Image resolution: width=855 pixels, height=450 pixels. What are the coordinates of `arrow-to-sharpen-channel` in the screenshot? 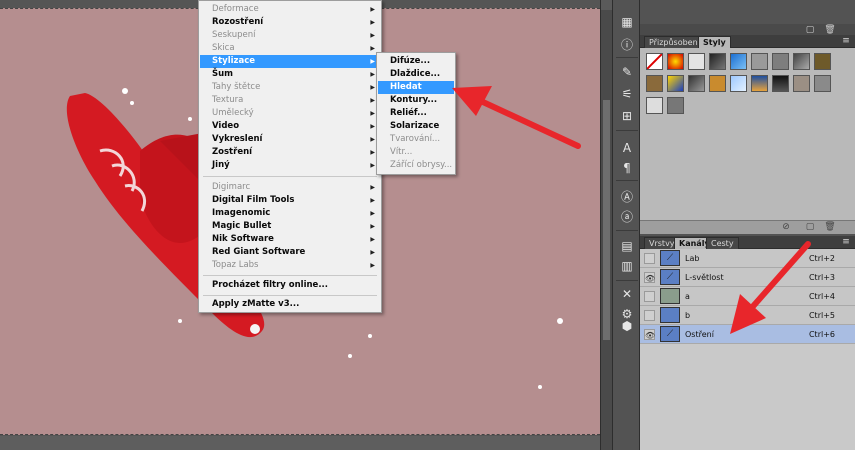 It's located at (770, 287).